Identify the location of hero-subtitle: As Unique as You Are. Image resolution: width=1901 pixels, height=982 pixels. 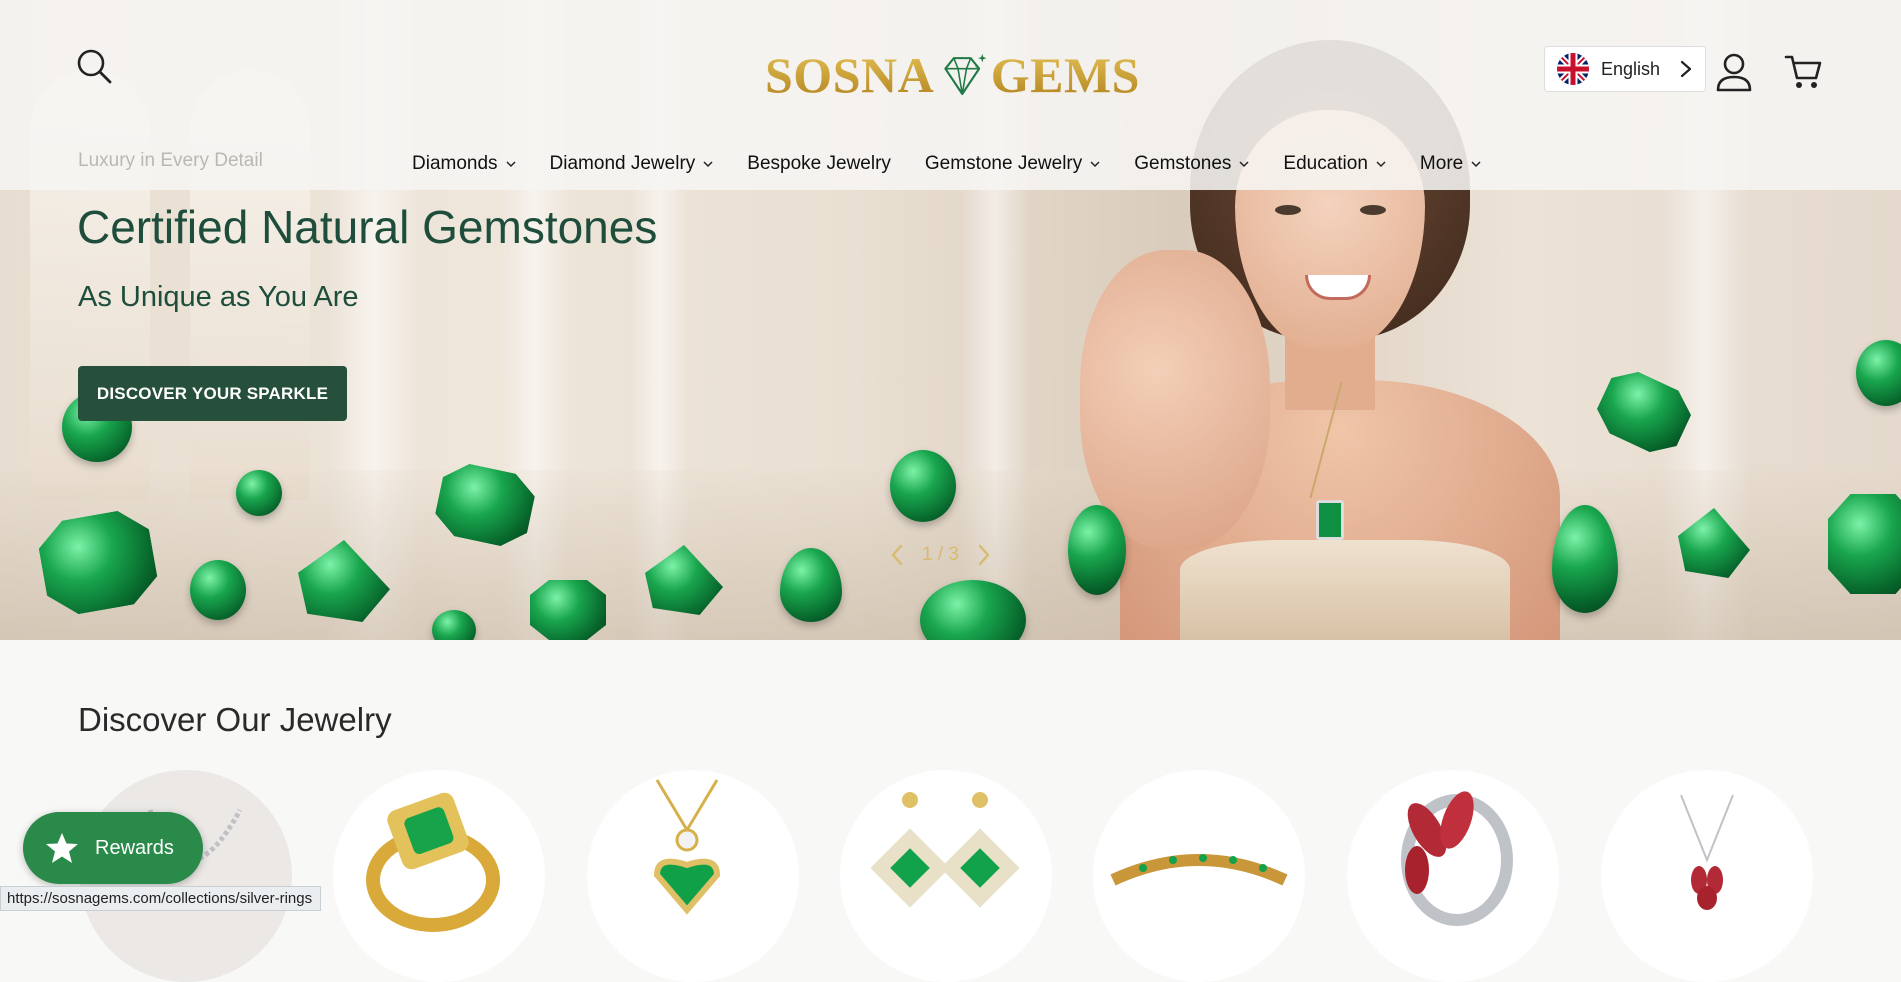
(218, 297).